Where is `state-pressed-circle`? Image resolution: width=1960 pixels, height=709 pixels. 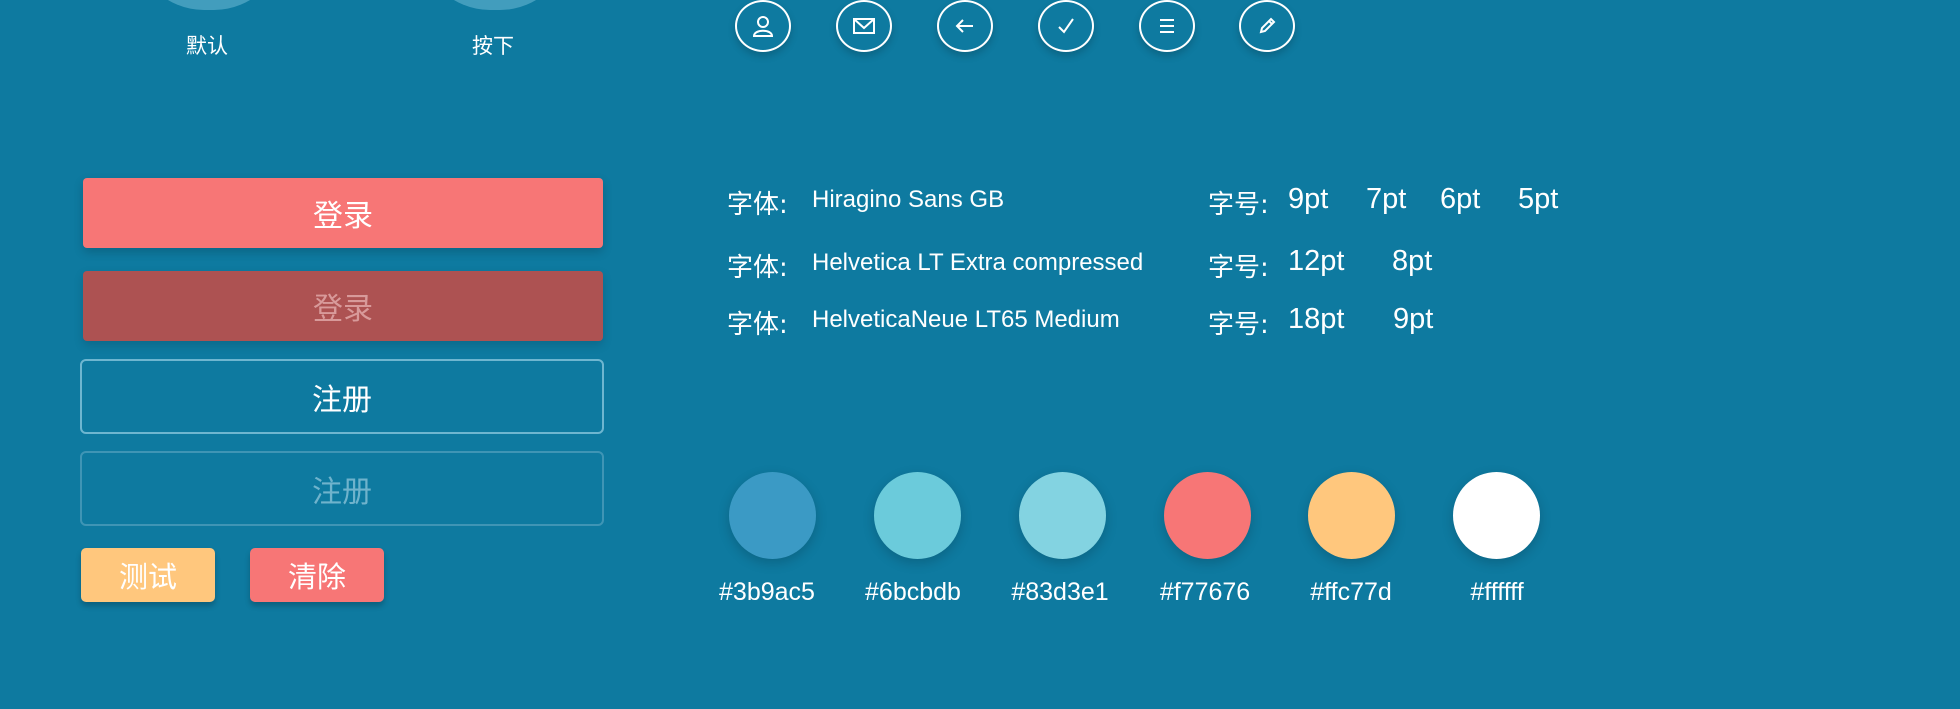 state-pressed-circle is located at coordinates (495, 5).